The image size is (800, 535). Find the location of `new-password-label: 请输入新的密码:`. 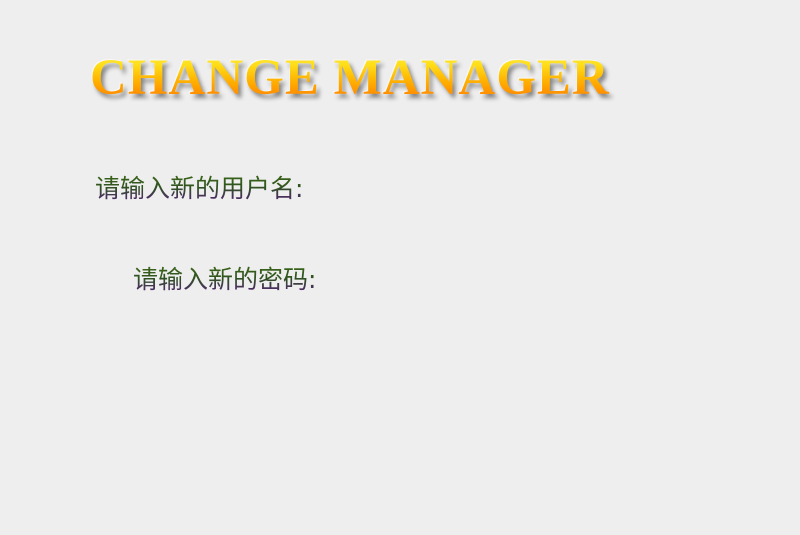

new-password-label: 请输入新的密码: is located at coordinates (224, 280).